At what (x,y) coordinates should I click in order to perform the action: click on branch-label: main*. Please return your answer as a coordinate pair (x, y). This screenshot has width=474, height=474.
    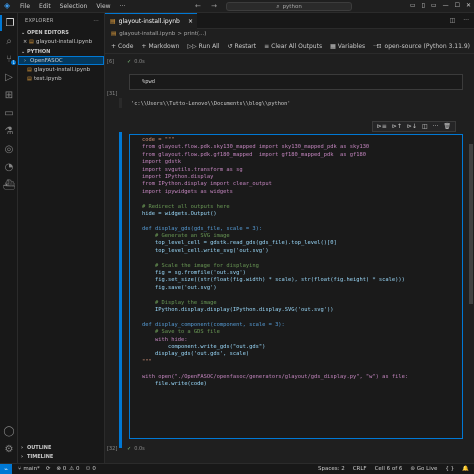
    Looking at the image, I should click on (31, 469).